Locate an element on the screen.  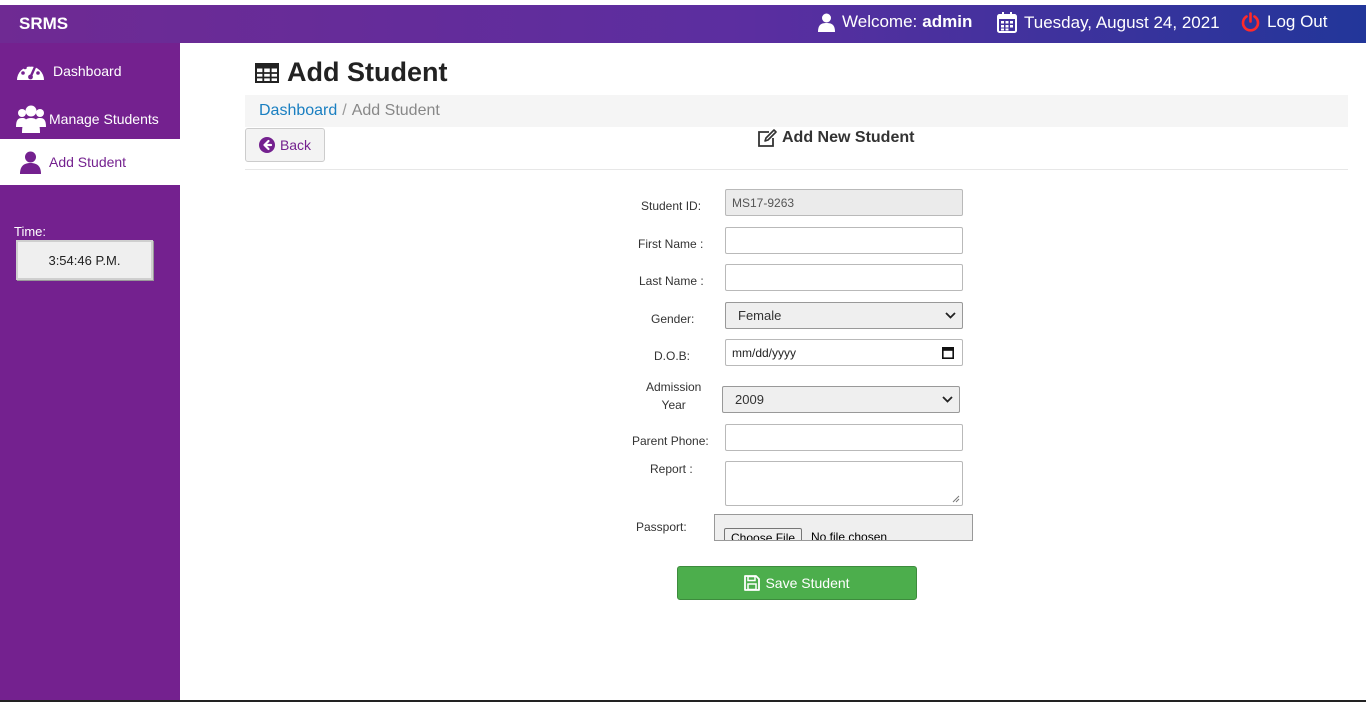
resize-grip-icon is located at coordinates (956, 499).